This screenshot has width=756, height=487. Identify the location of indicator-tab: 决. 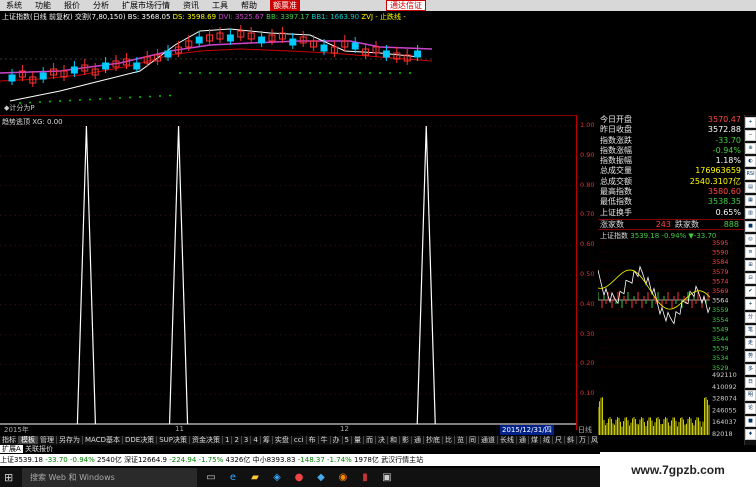
(381, 440).